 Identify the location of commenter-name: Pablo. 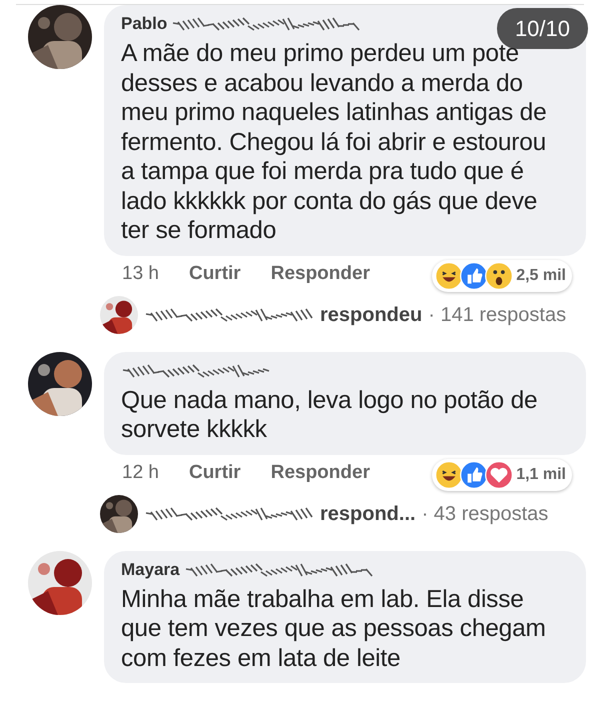
(144, 24).